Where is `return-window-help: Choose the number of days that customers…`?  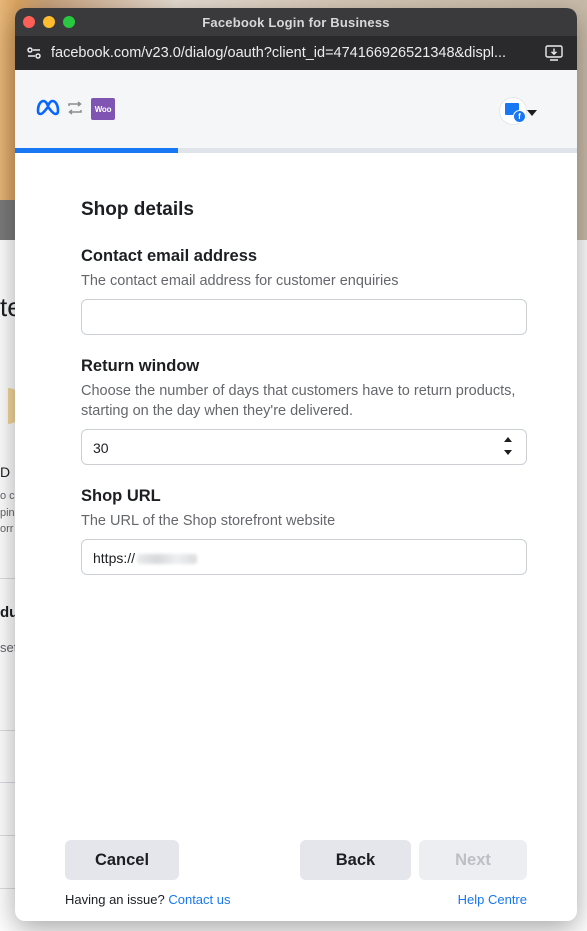 return-window-help: Choose the number of days that customers… is located at coordinates (298, 401).